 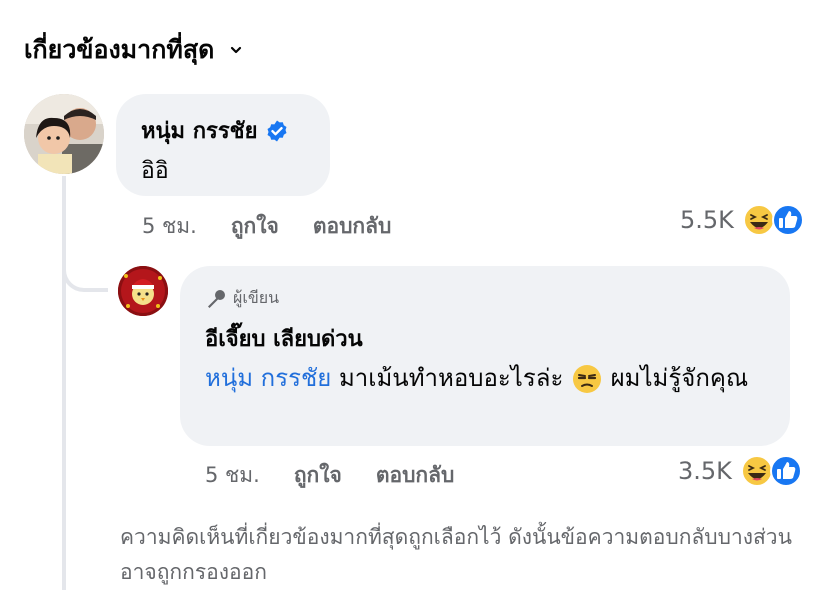 What do you see at coordinates (256, 297) in the screenshot?
I see `author-badge-label: ผู้เขียน` at bounding box center [256, 297].